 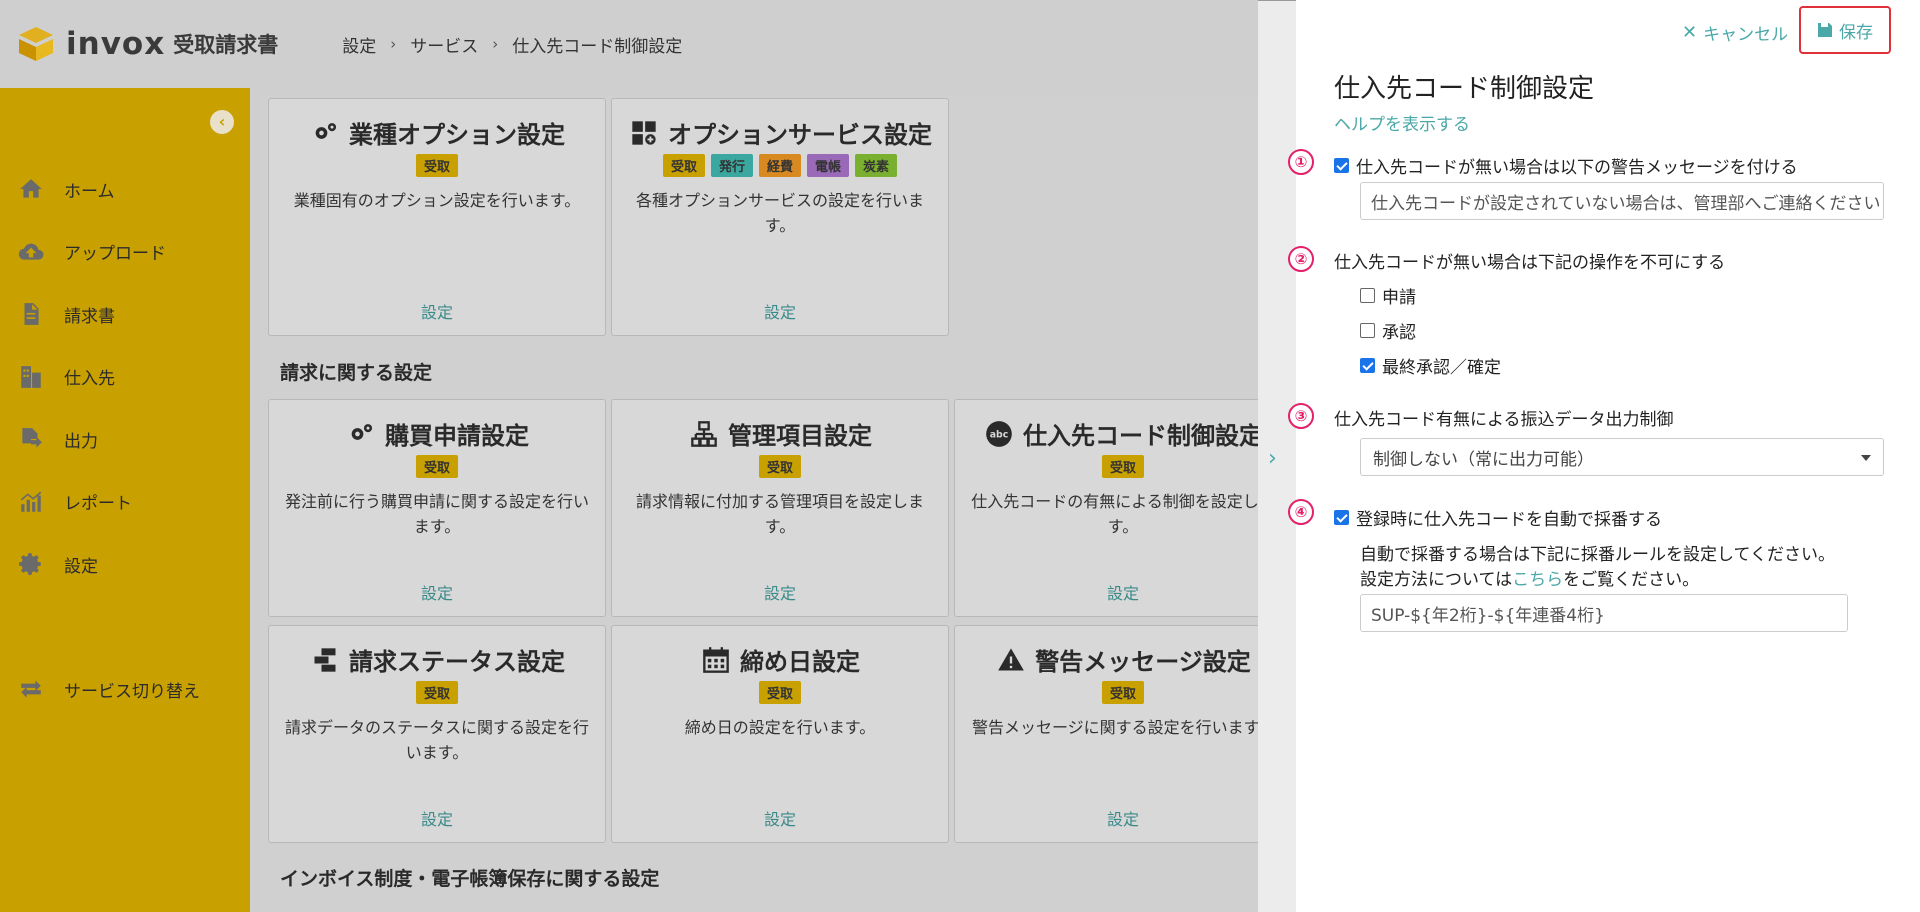 What do you see at coordinates (1735, 32) in the screenshot?
I see `cancel-button: ✕ キャンセル` at bounding box center [1735, 32].